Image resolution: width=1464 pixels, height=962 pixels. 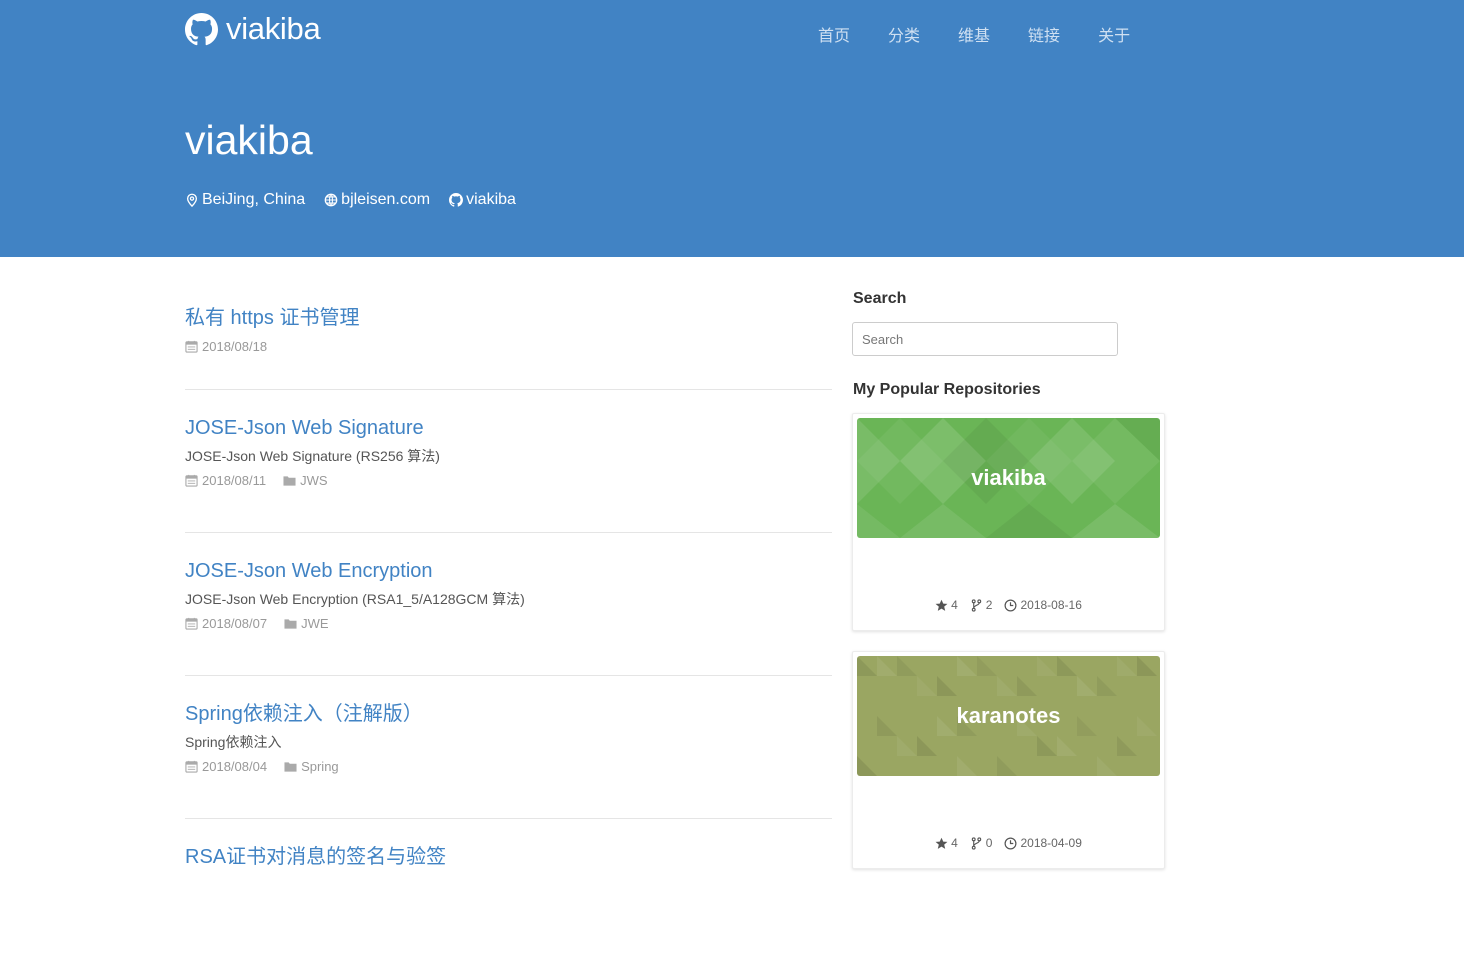 I want to click on post-title-link: Spring依赖注入（注解版）, so click(x=508, y=714).